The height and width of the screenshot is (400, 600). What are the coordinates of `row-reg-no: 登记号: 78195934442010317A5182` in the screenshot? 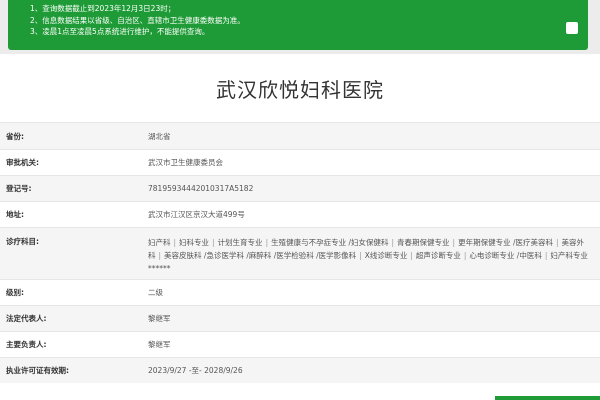 It's located at (300, 188).